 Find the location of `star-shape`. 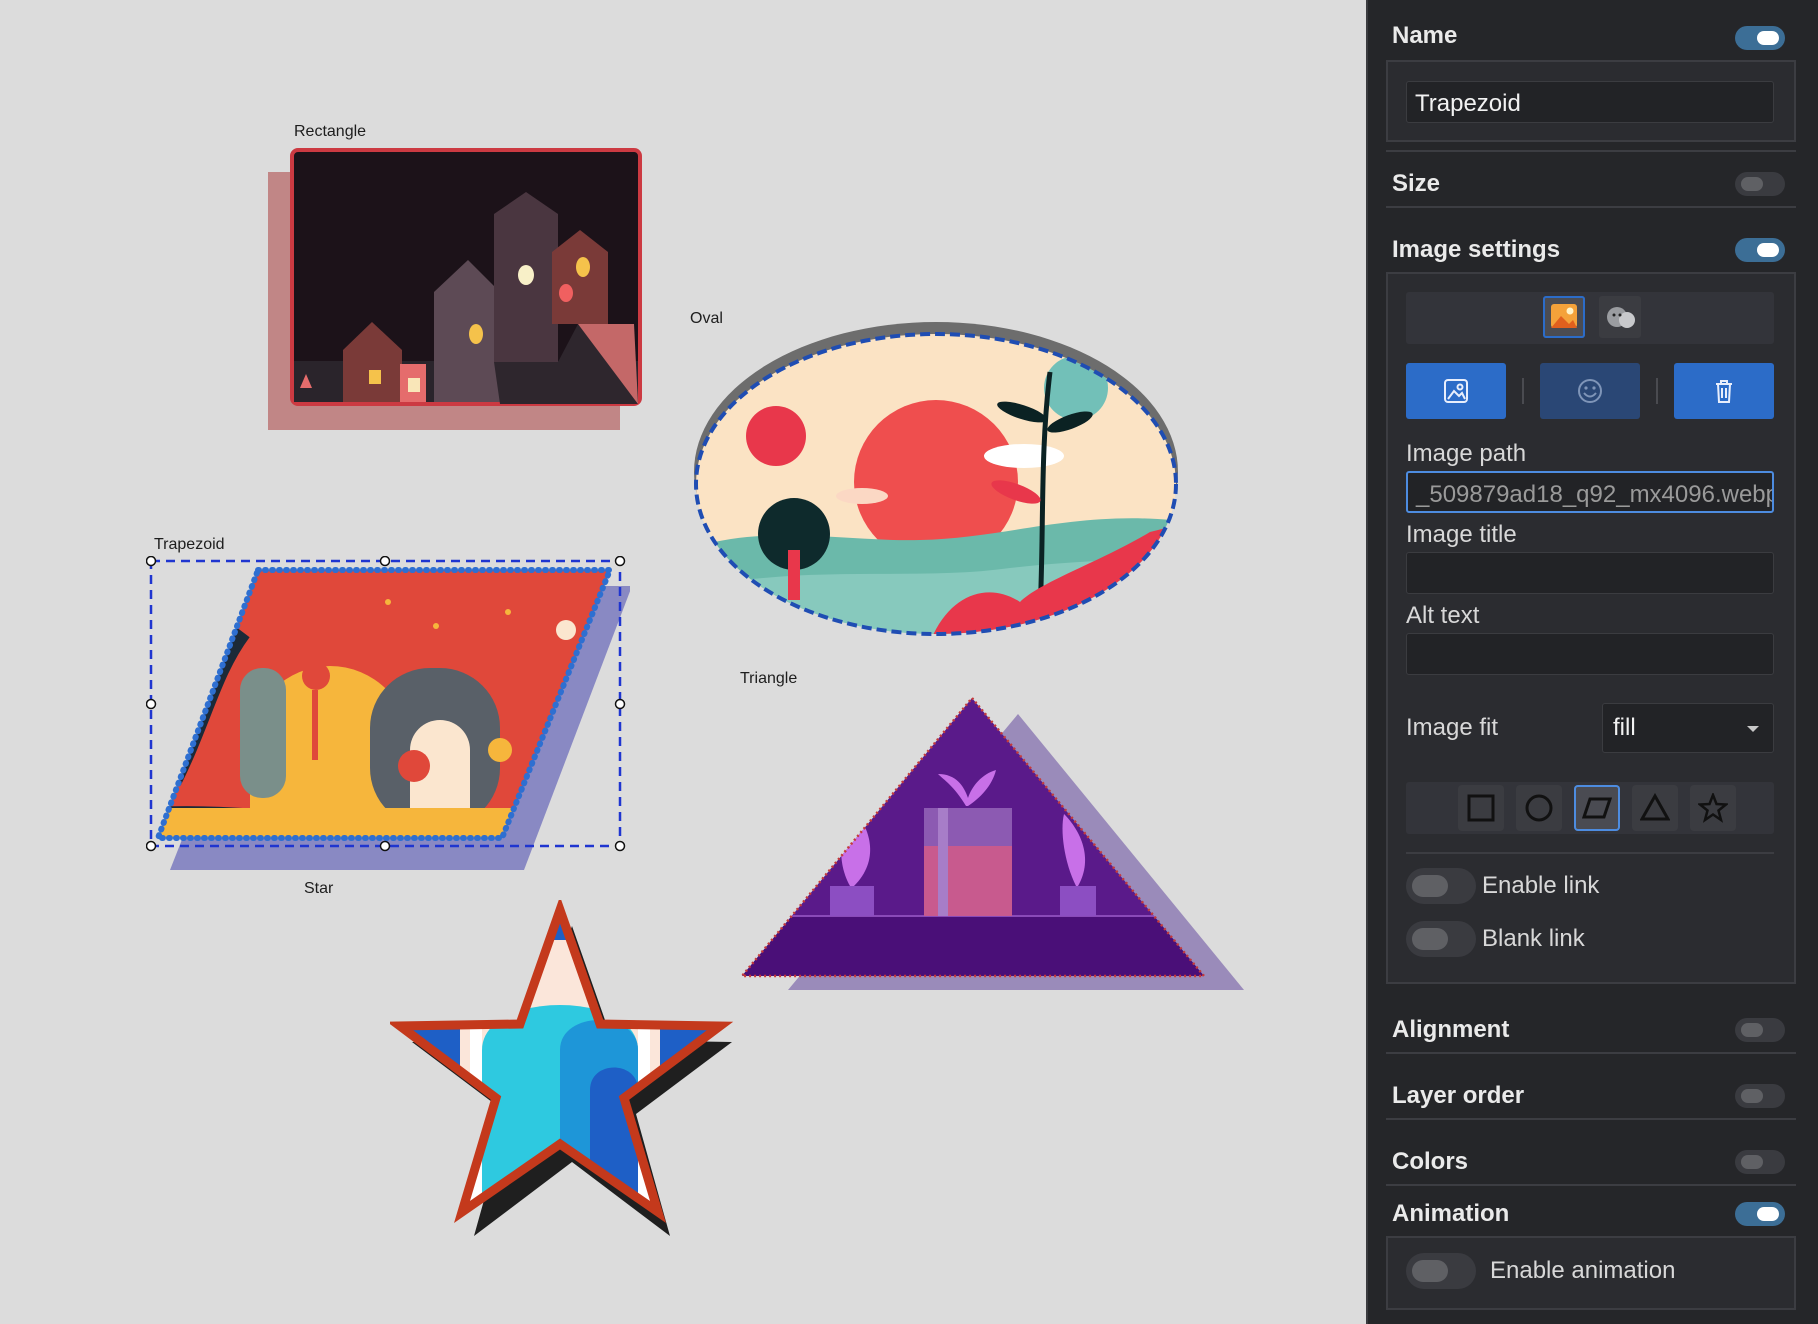

star-shape is located at coordinates (565, 1080).